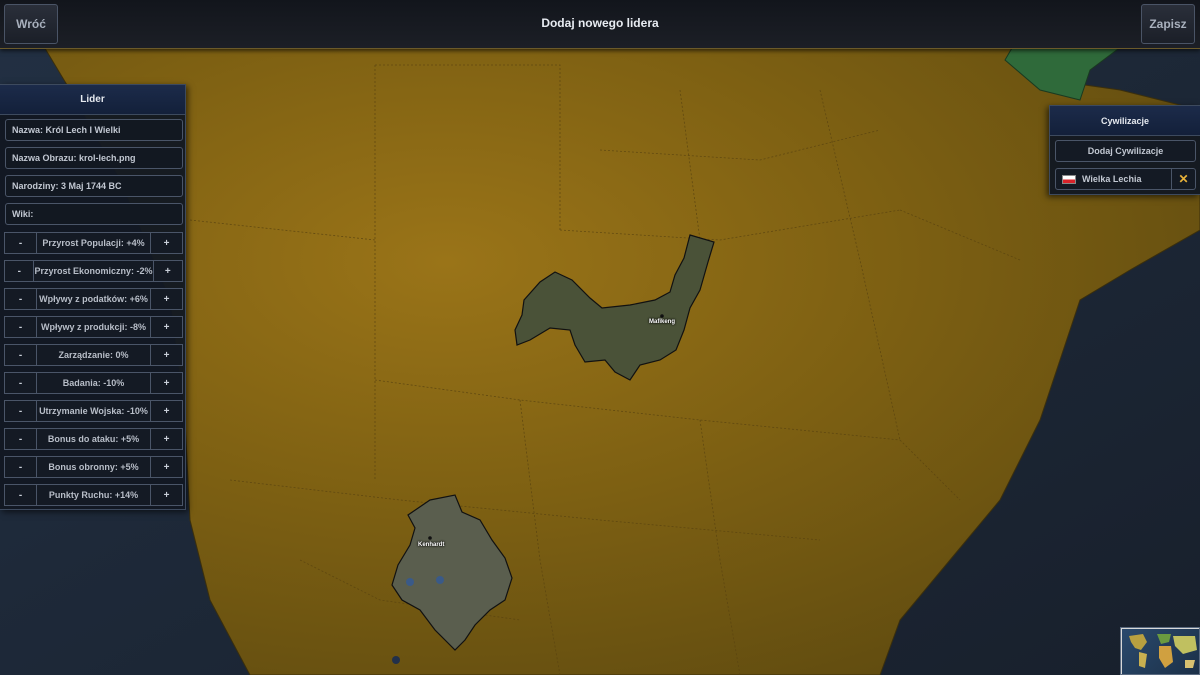  I want to click on stat-row-administration: - Zarządzanie: 0% +, so click(93, 355).